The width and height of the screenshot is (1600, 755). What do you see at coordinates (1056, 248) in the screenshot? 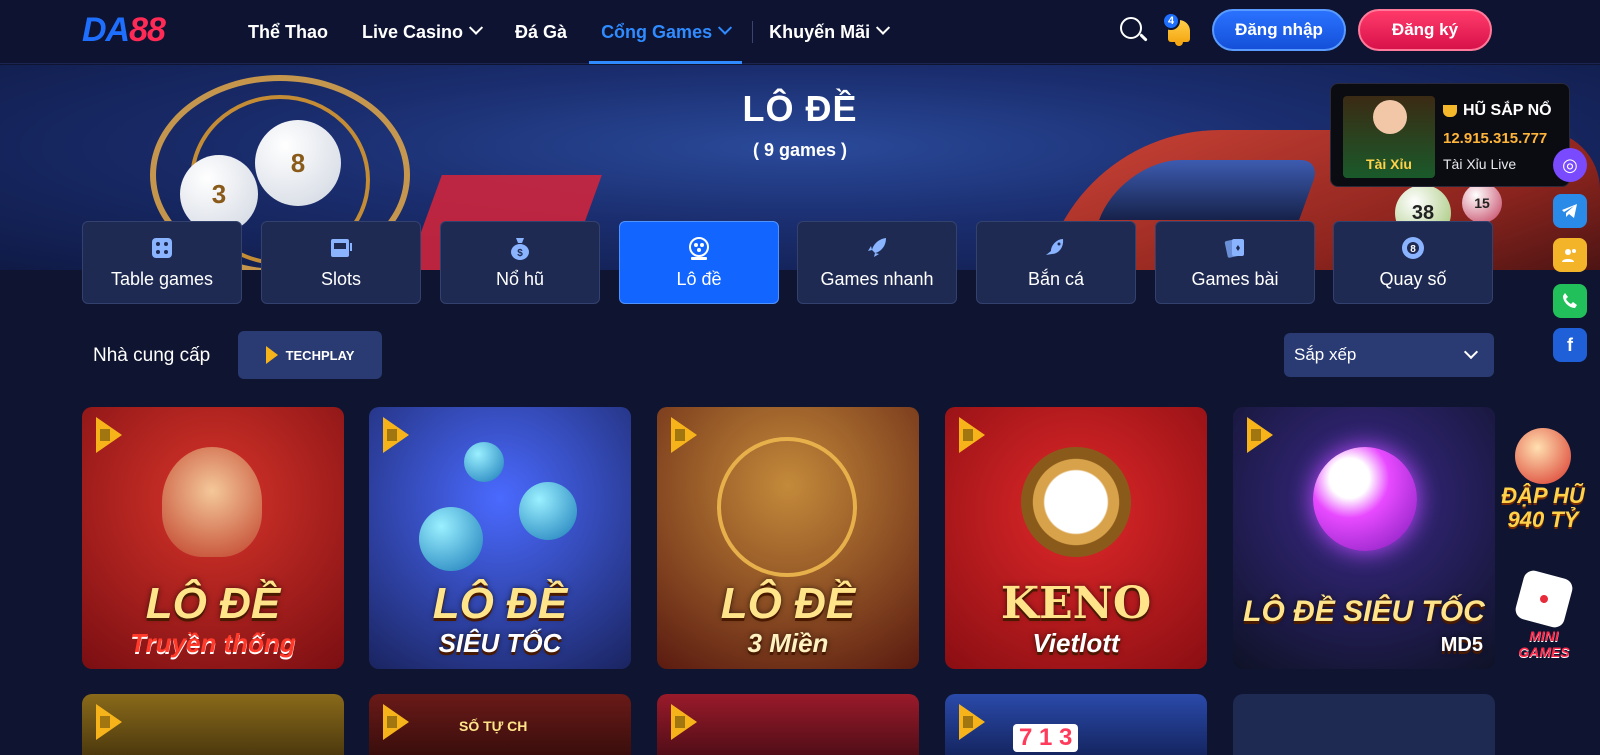
I see `fish-icon` at bounding box center [1056, 248].